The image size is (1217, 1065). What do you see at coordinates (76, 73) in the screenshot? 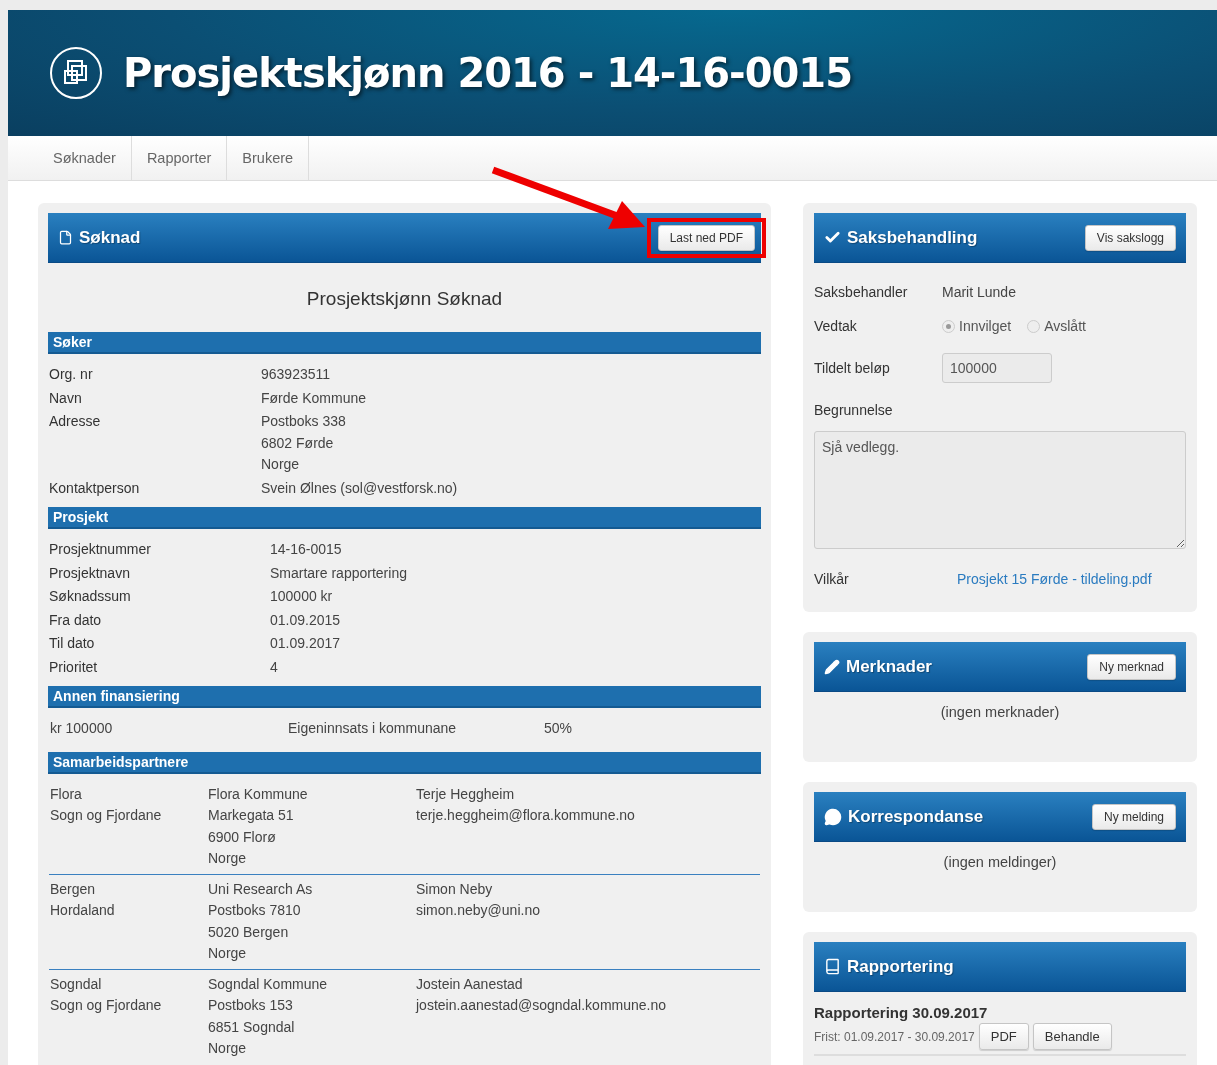
I see `logo-icon` at bounding box center [76, 73].